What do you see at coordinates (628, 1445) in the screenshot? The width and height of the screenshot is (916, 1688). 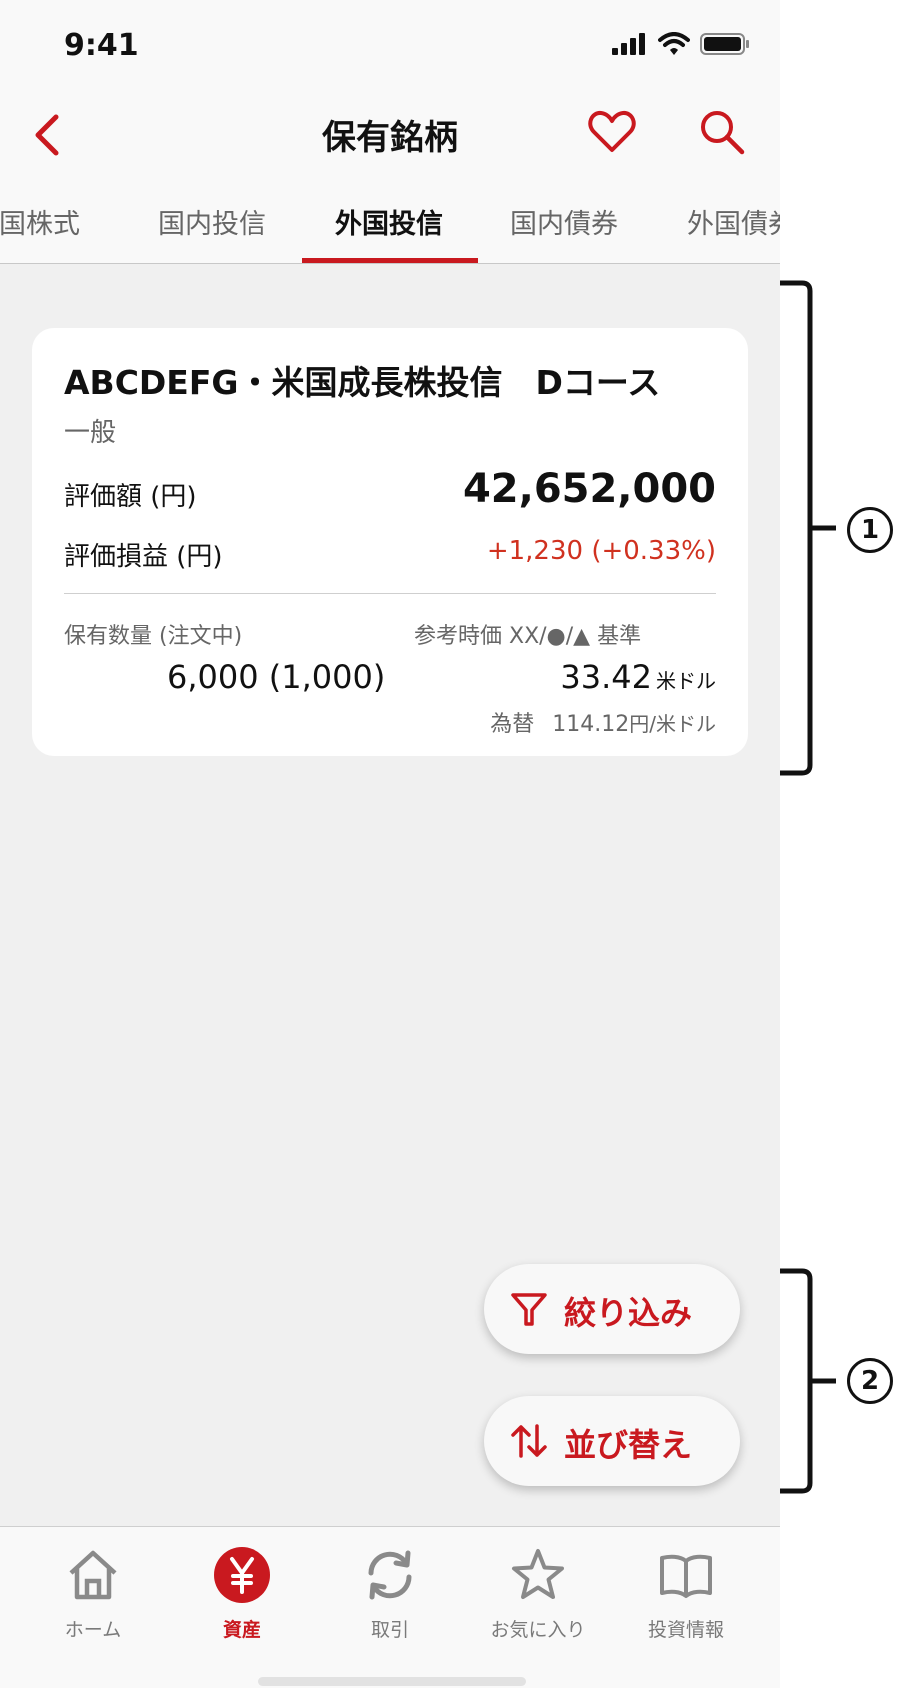 I see `sort-label: 並び替え` at bounding box center [628, 1445].